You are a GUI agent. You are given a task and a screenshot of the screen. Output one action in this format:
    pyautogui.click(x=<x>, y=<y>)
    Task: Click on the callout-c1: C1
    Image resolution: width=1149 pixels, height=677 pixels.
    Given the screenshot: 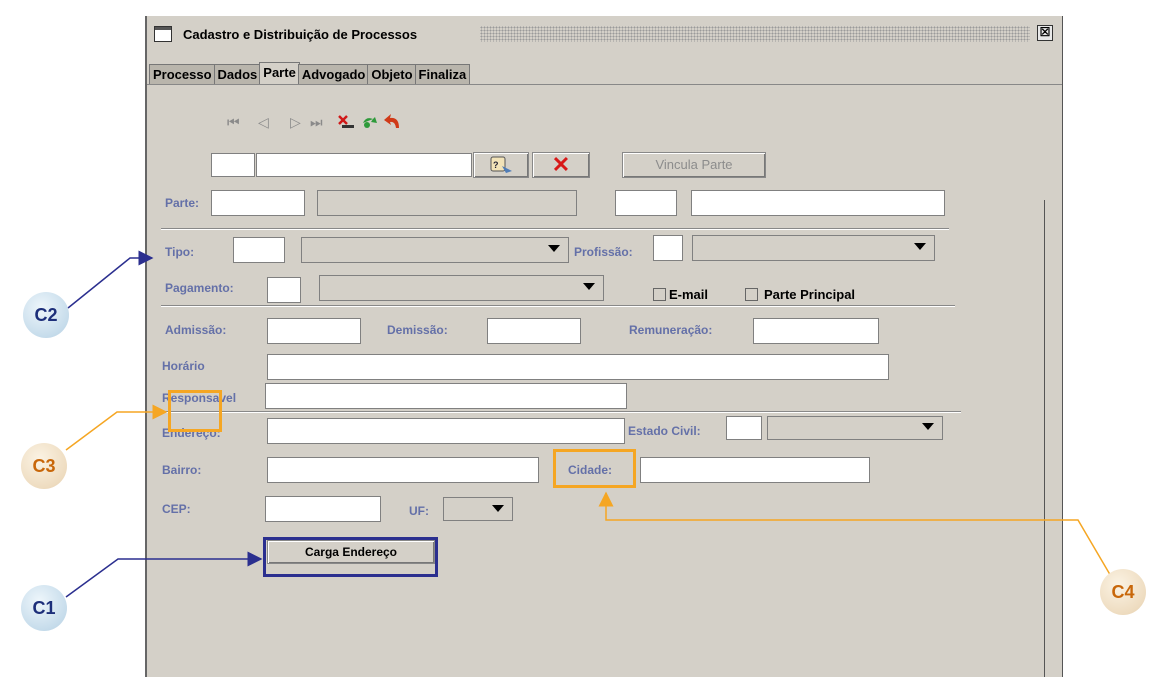 What is the action you would take?
    pyautogui.click(x=44, y=608)
    